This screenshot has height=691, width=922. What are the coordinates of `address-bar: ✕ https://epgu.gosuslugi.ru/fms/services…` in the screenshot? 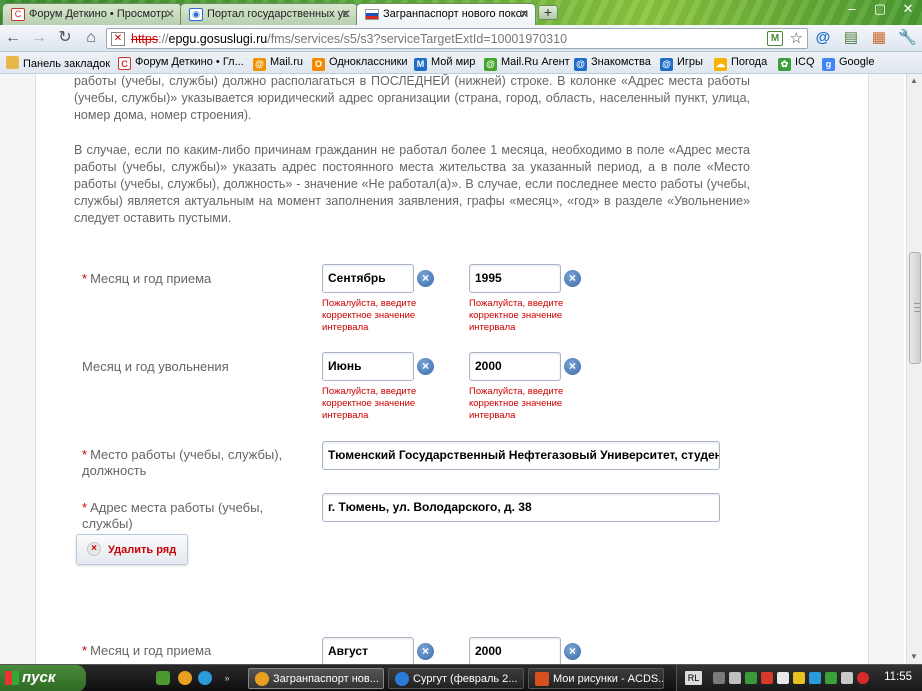 It's located at (457, 38).